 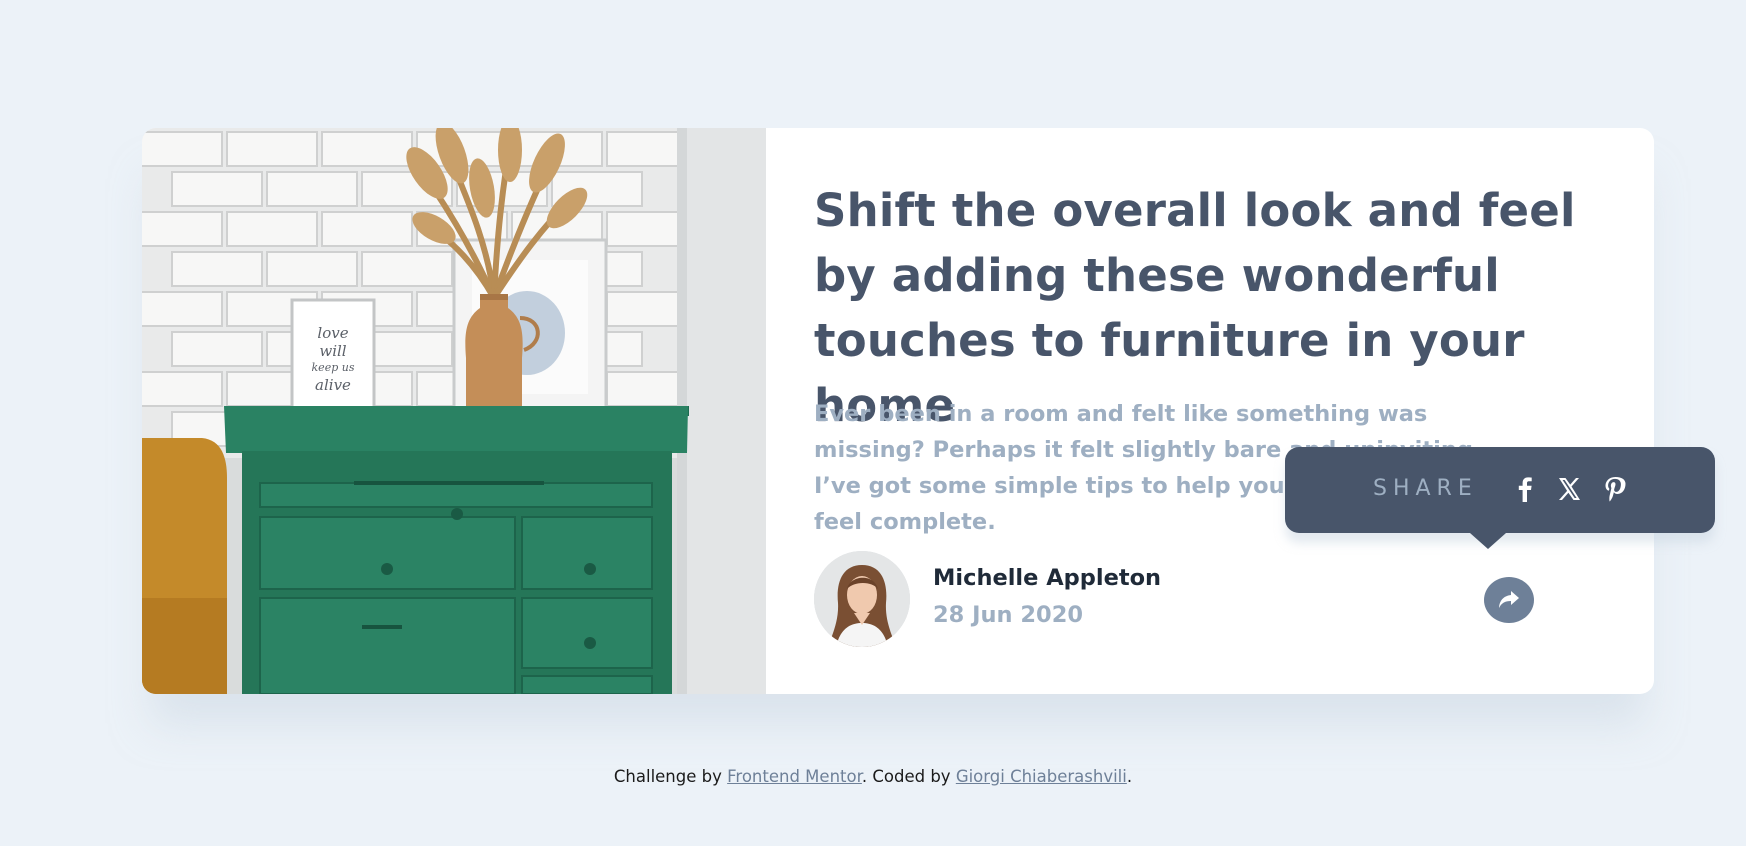 What do you see at coordinates (1041, 776) in the screenshot?
I see `author-link: Giorgi Chiaberashvili` at bounding box center [1041, 776].